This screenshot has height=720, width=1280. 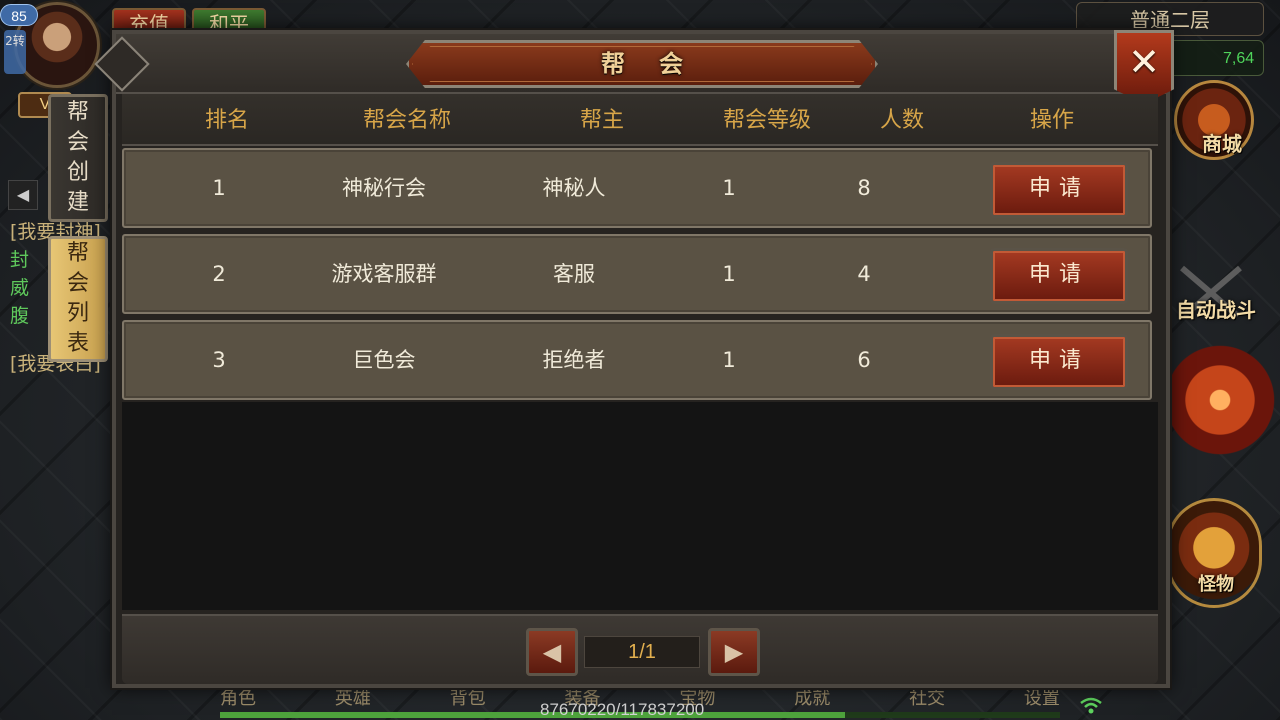 What do you see at coordinates (384, 188) in the screenshot?
I see `guild-name-cell: 神秘行会` at bounding box center [384, 188].